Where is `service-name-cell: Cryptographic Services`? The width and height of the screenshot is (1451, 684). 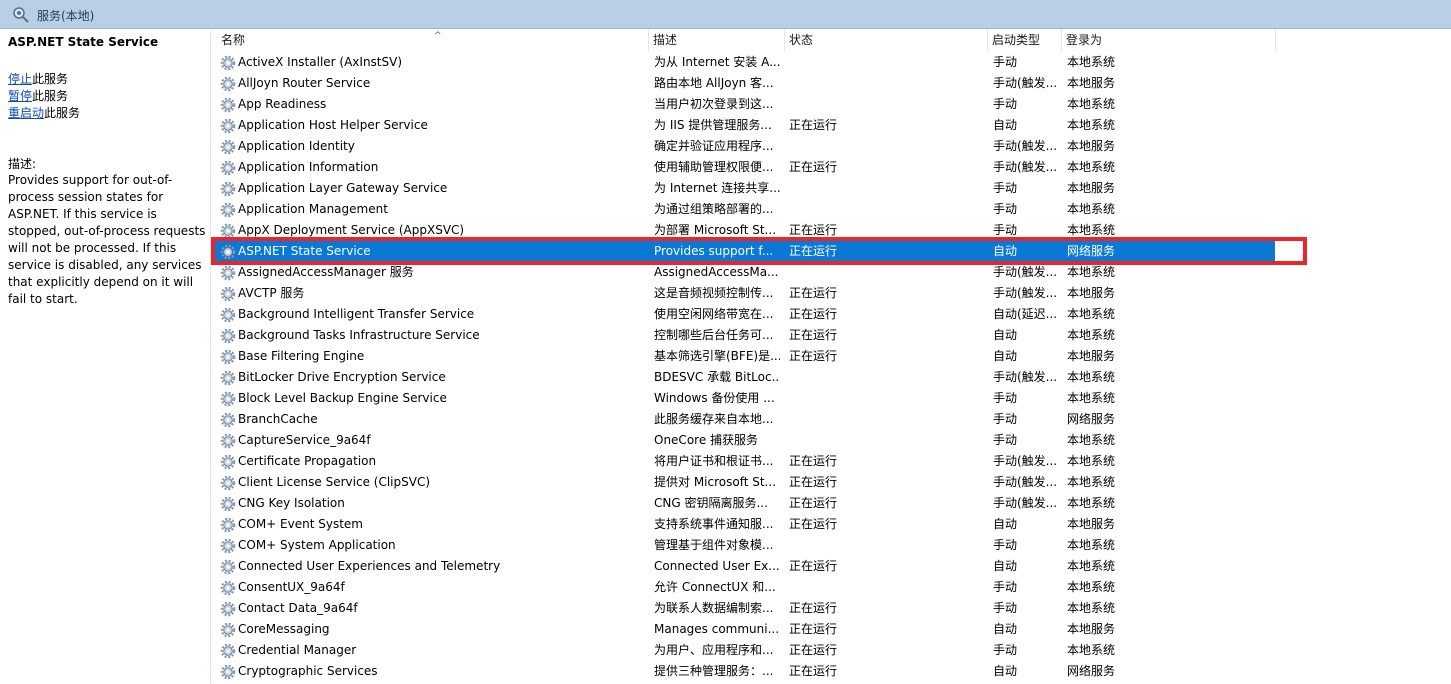
service-name-cell: Cryptographic Services is located at coordinates (308, 671).